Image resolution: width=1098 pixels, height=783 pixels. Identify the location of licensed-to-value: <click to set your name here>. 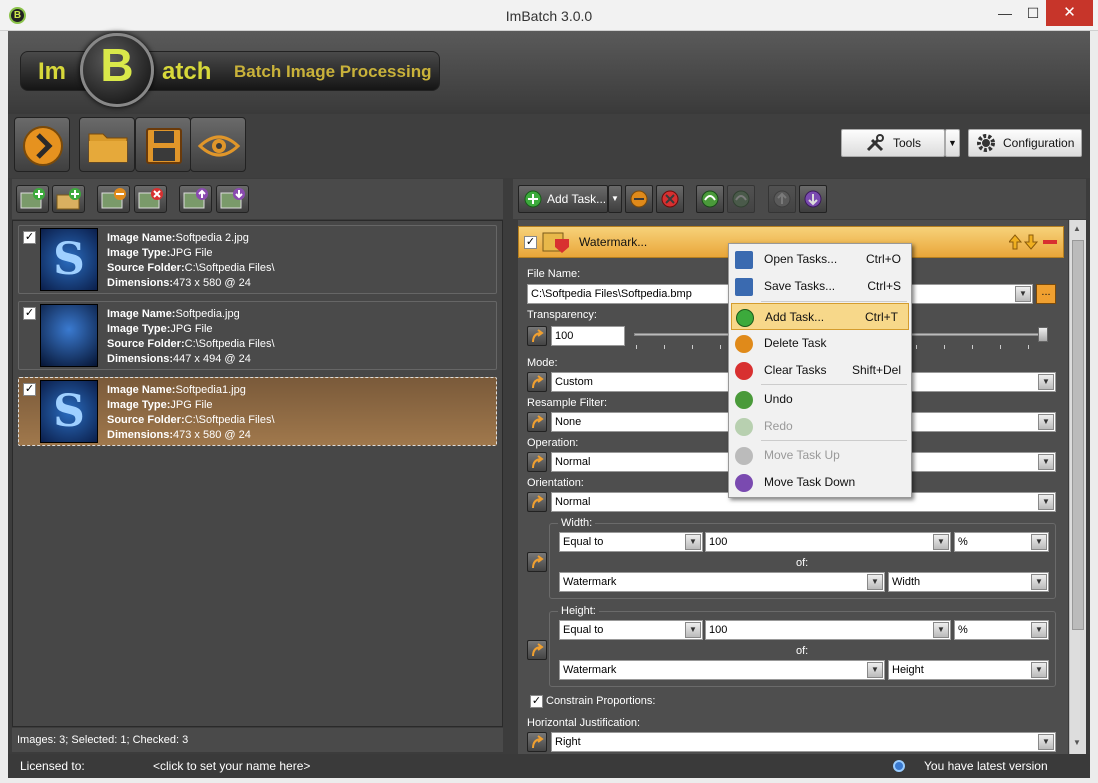
(231, 766).